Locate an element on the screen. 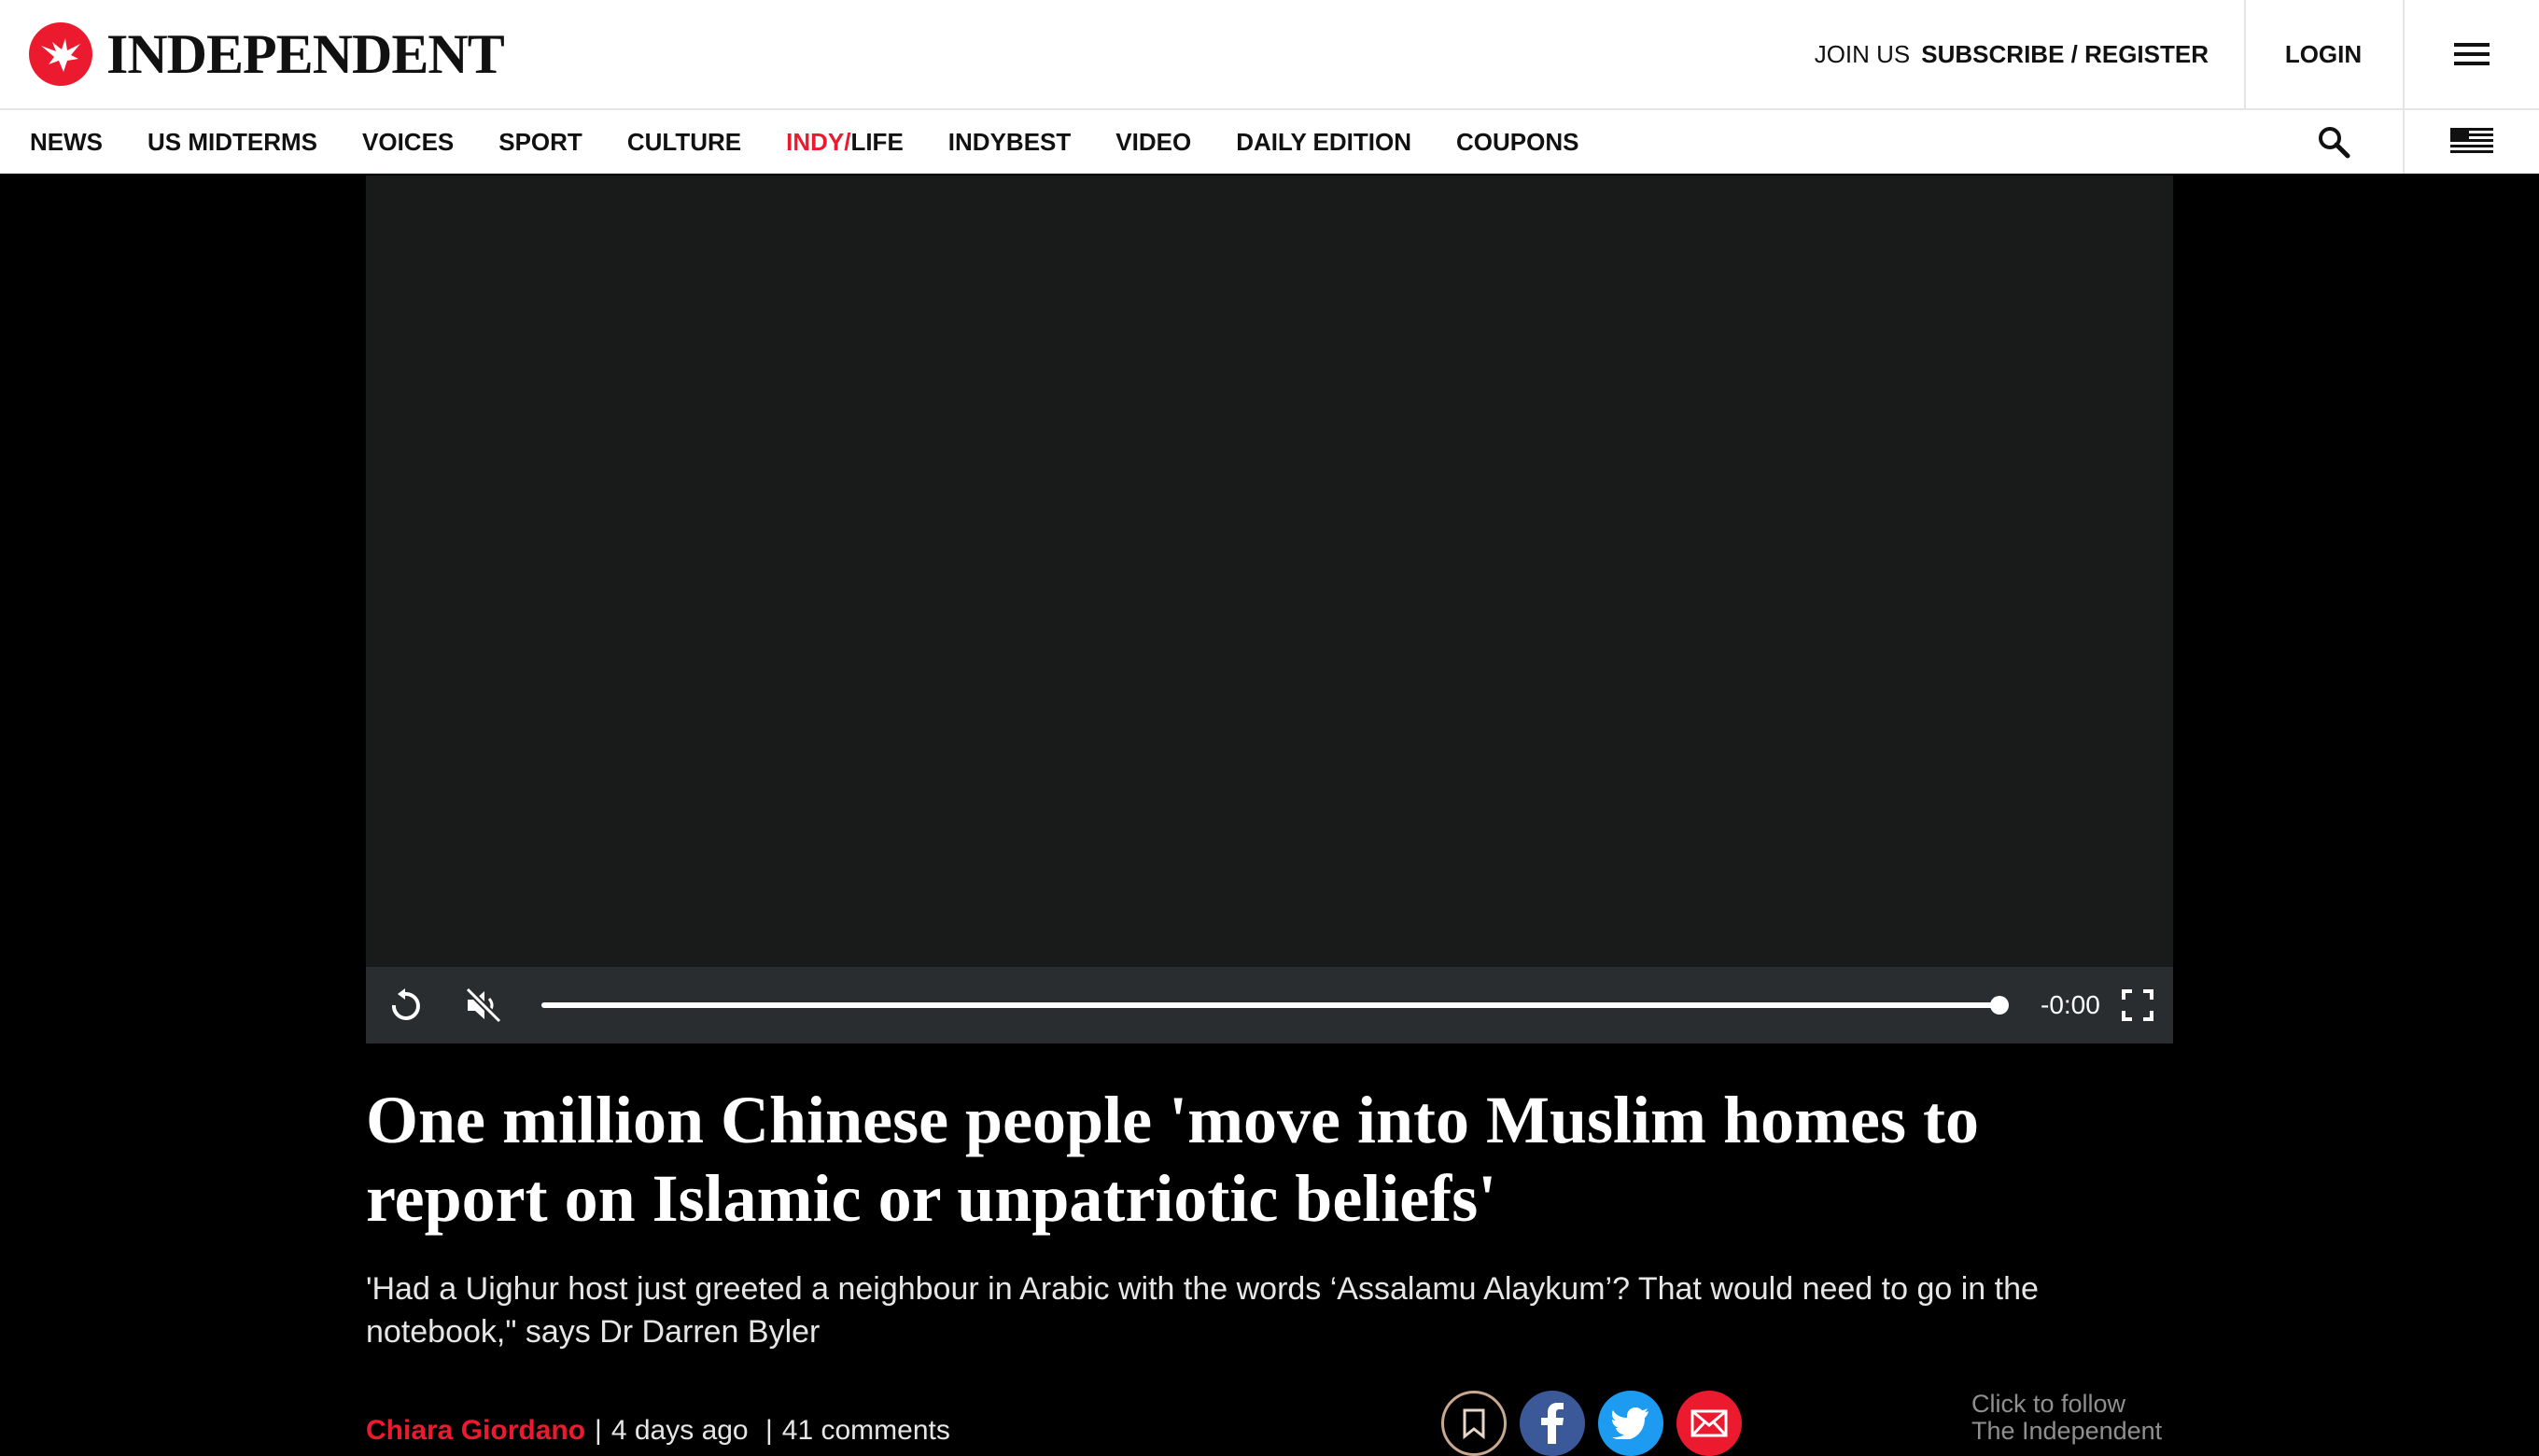 This screenshot has width=2539, height=1456. search-icon is located at coordinates (2334, 143).